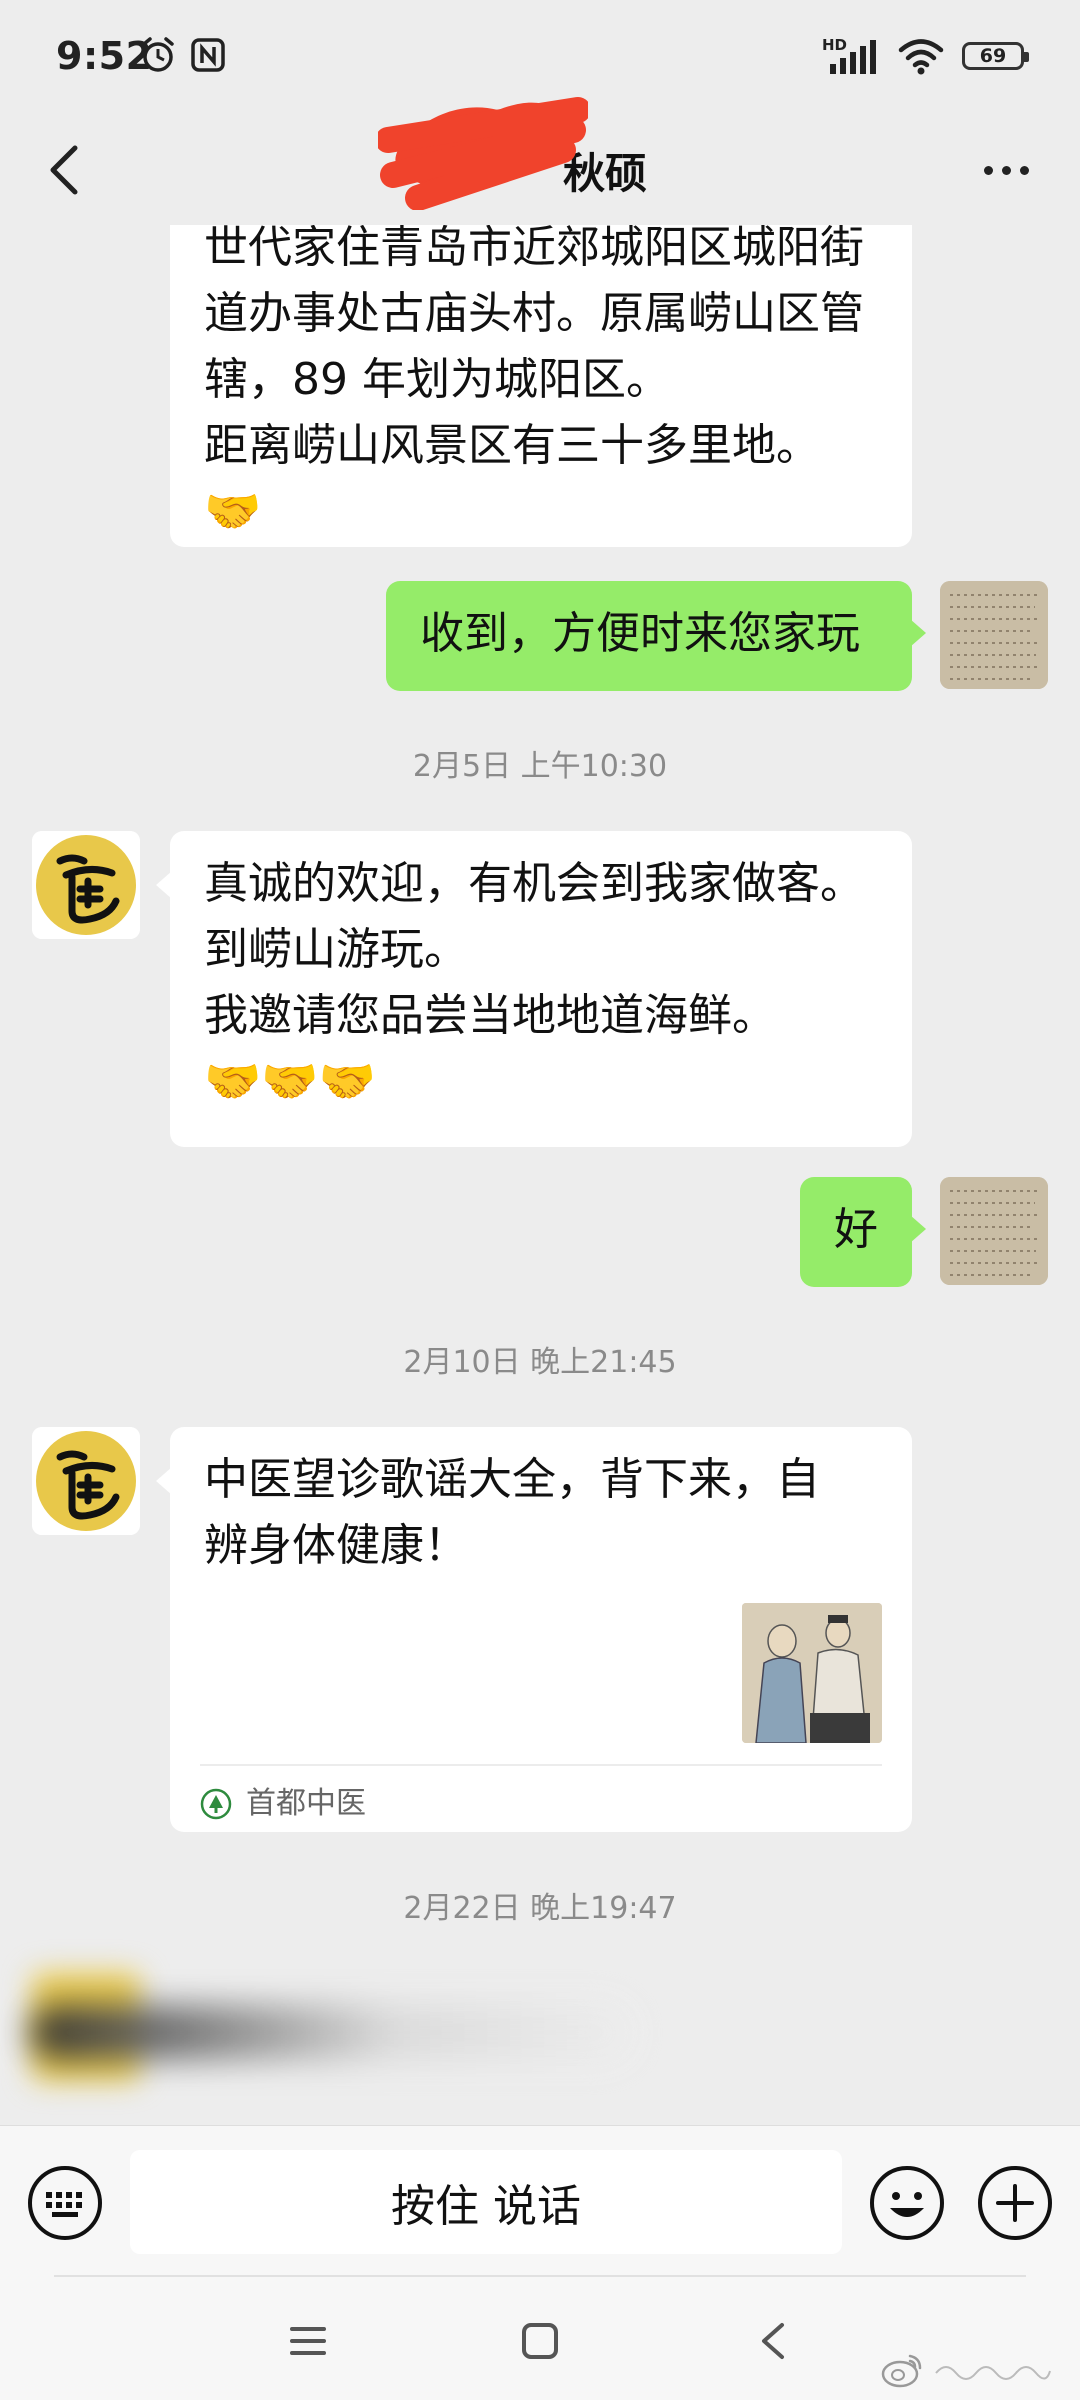 The width and height of the screenshot is (1080, 2400). I want to click on alarm-icon, so click(158, 54).